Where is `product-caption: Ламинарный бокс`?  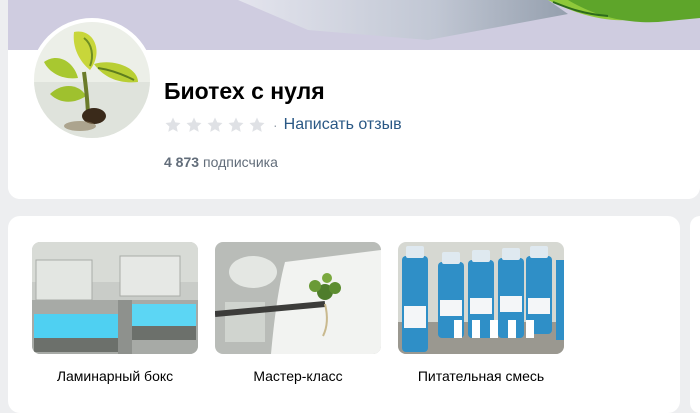
product-caption: Ламинарный бокс is located at coordinates (115, 376).